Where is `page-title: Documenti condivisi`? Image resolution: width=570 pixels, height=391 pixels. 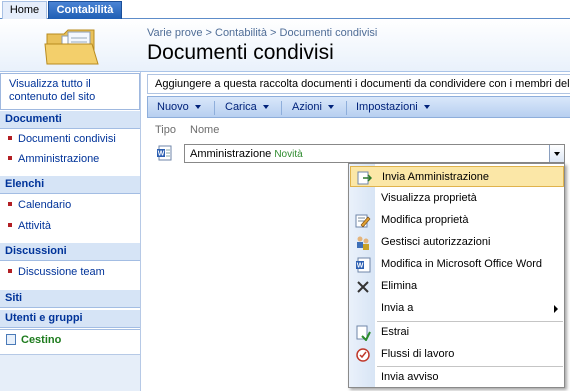 page-title: Documenti condivisi is located at coordinates (240, 52).